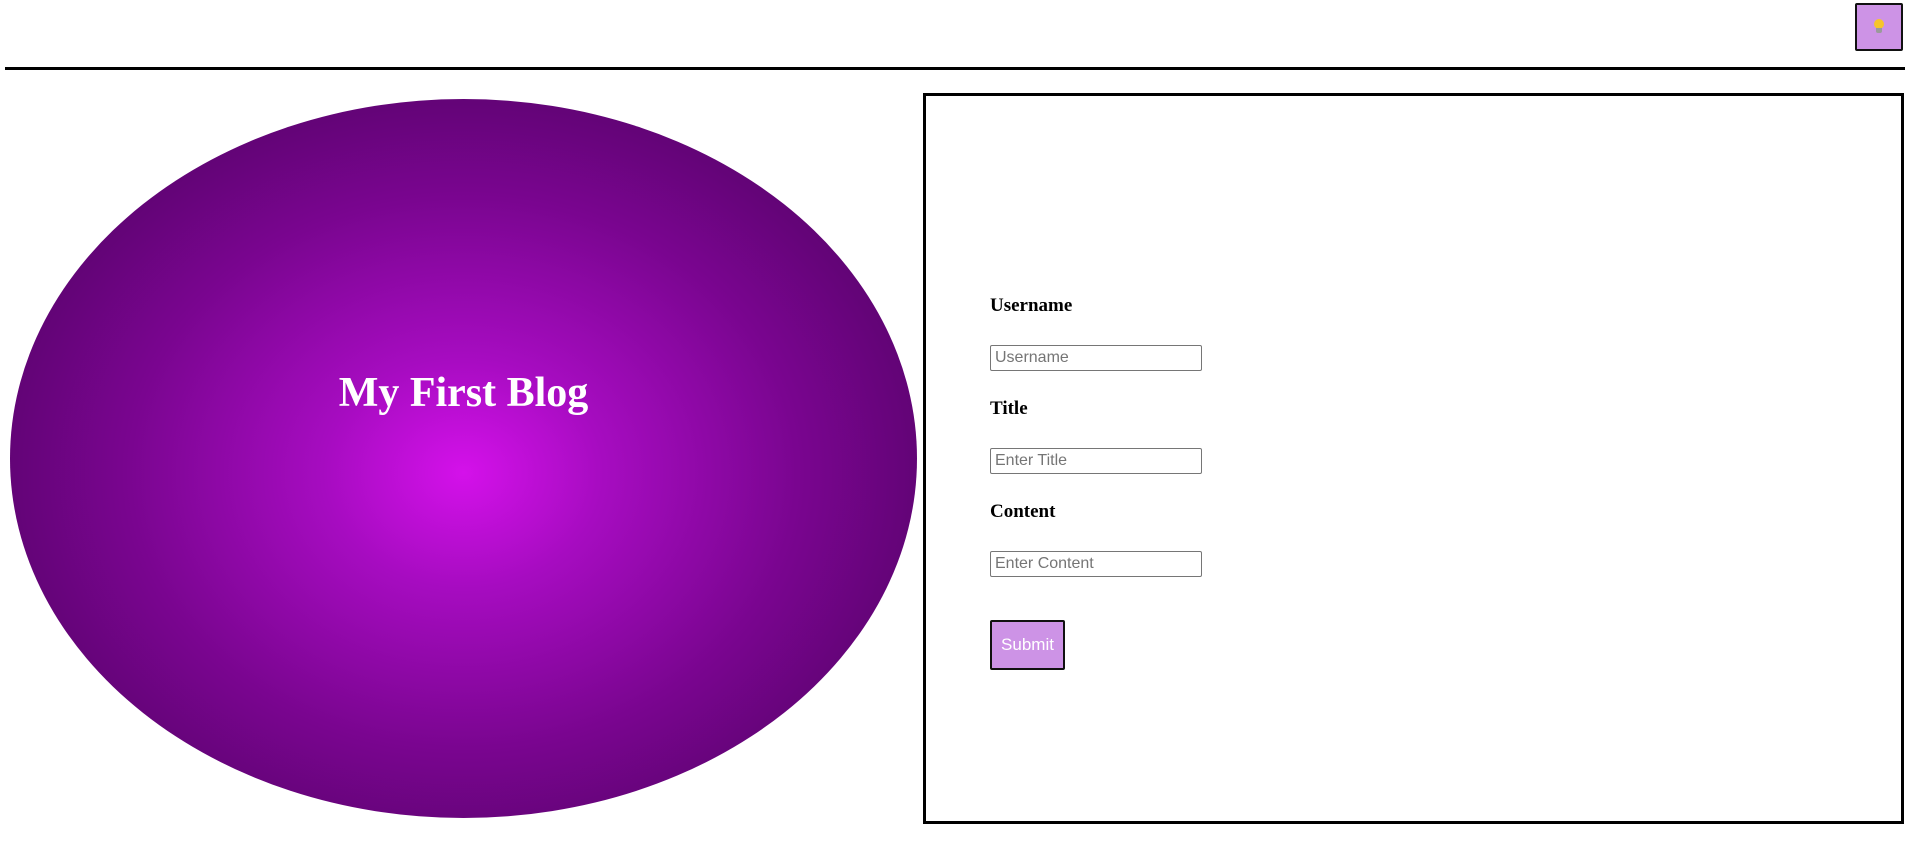 Image resolution: width=1910 pixels, height=857 pixels. What do you see at coordinates (955, 68) in the screenshot?
I see `header-divider` at bounding box center [955, 68].